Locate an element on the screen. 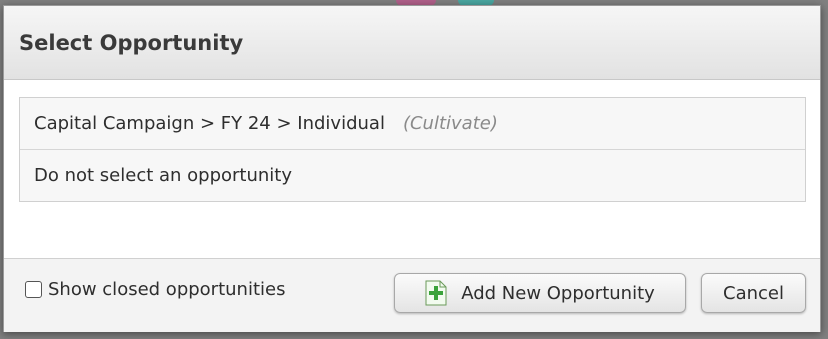 The width and height of the screenshot is (828, 339). cancel-button: Cancel is located at coordinates (753, 293).